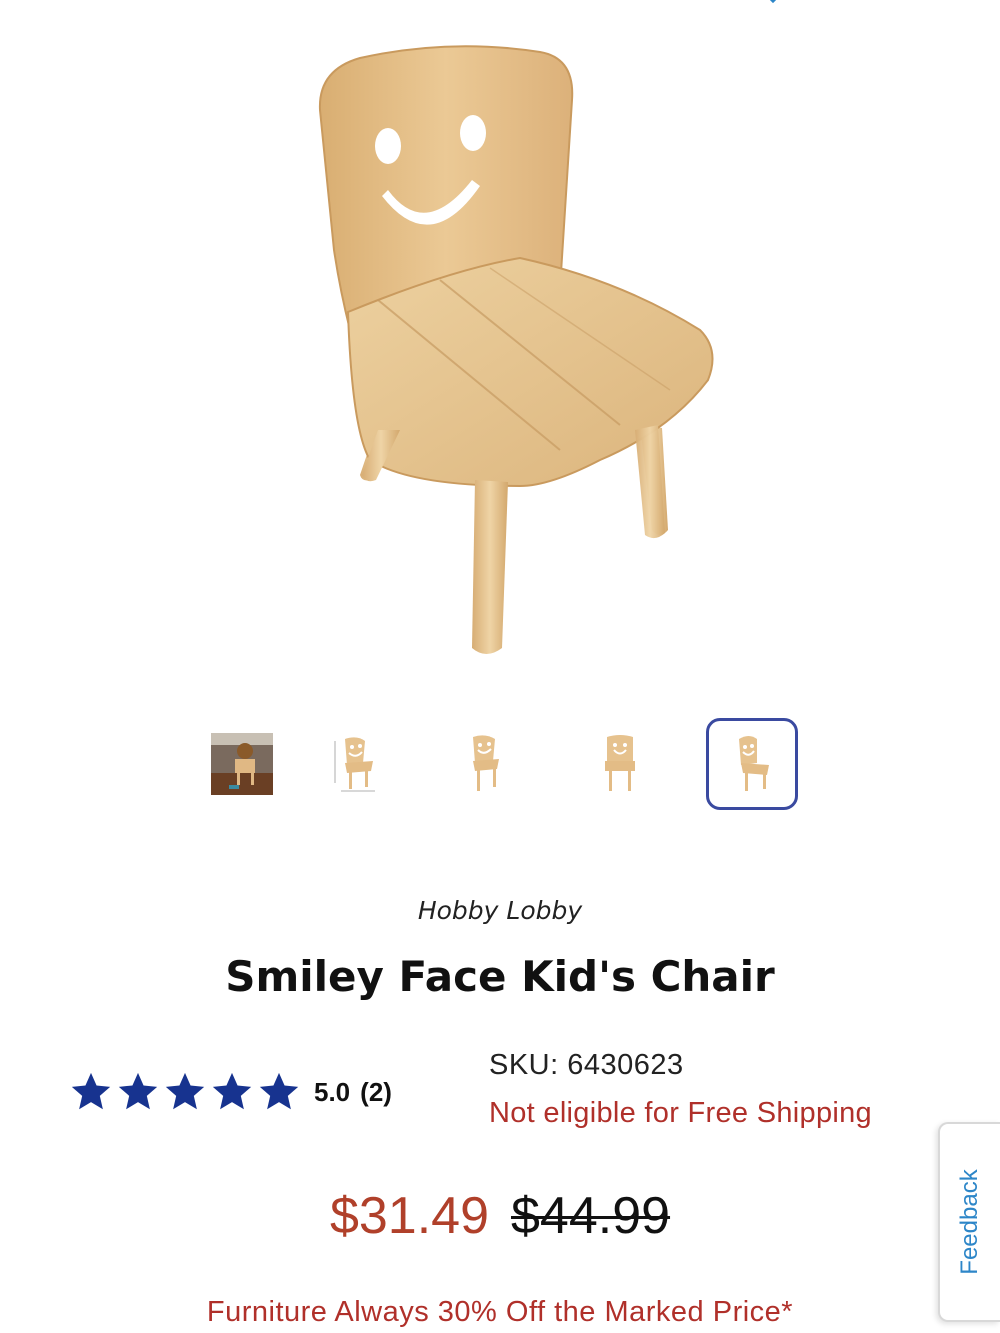  I want to click on rating-stars, so click(185, 1092).